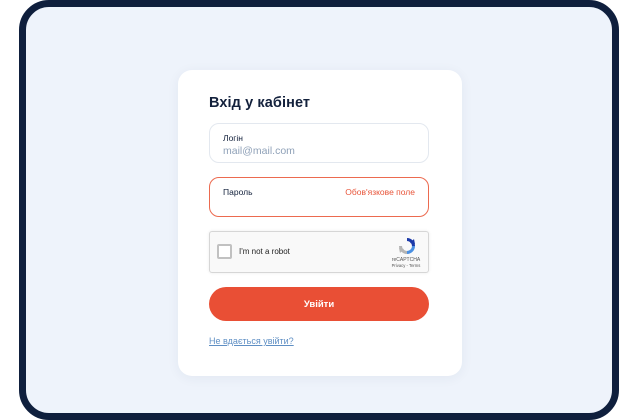 The height and width of the screenshot is (420, 638). Describe the element at coordinates (251, 341) in the screenshot. I see `cannot-login-link: Не вдається увійти?` at that location.